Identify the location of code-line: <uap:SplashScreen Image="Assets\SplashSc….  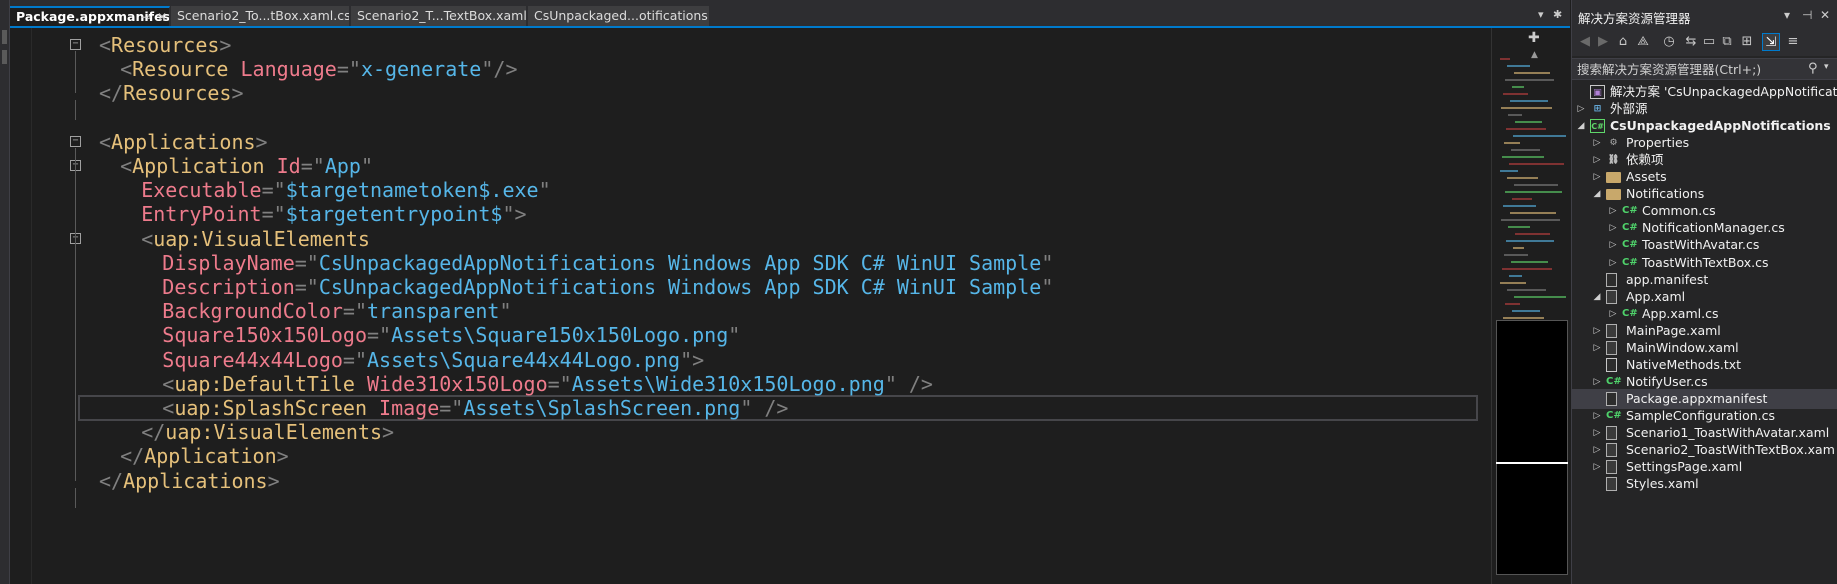
(443, 408).